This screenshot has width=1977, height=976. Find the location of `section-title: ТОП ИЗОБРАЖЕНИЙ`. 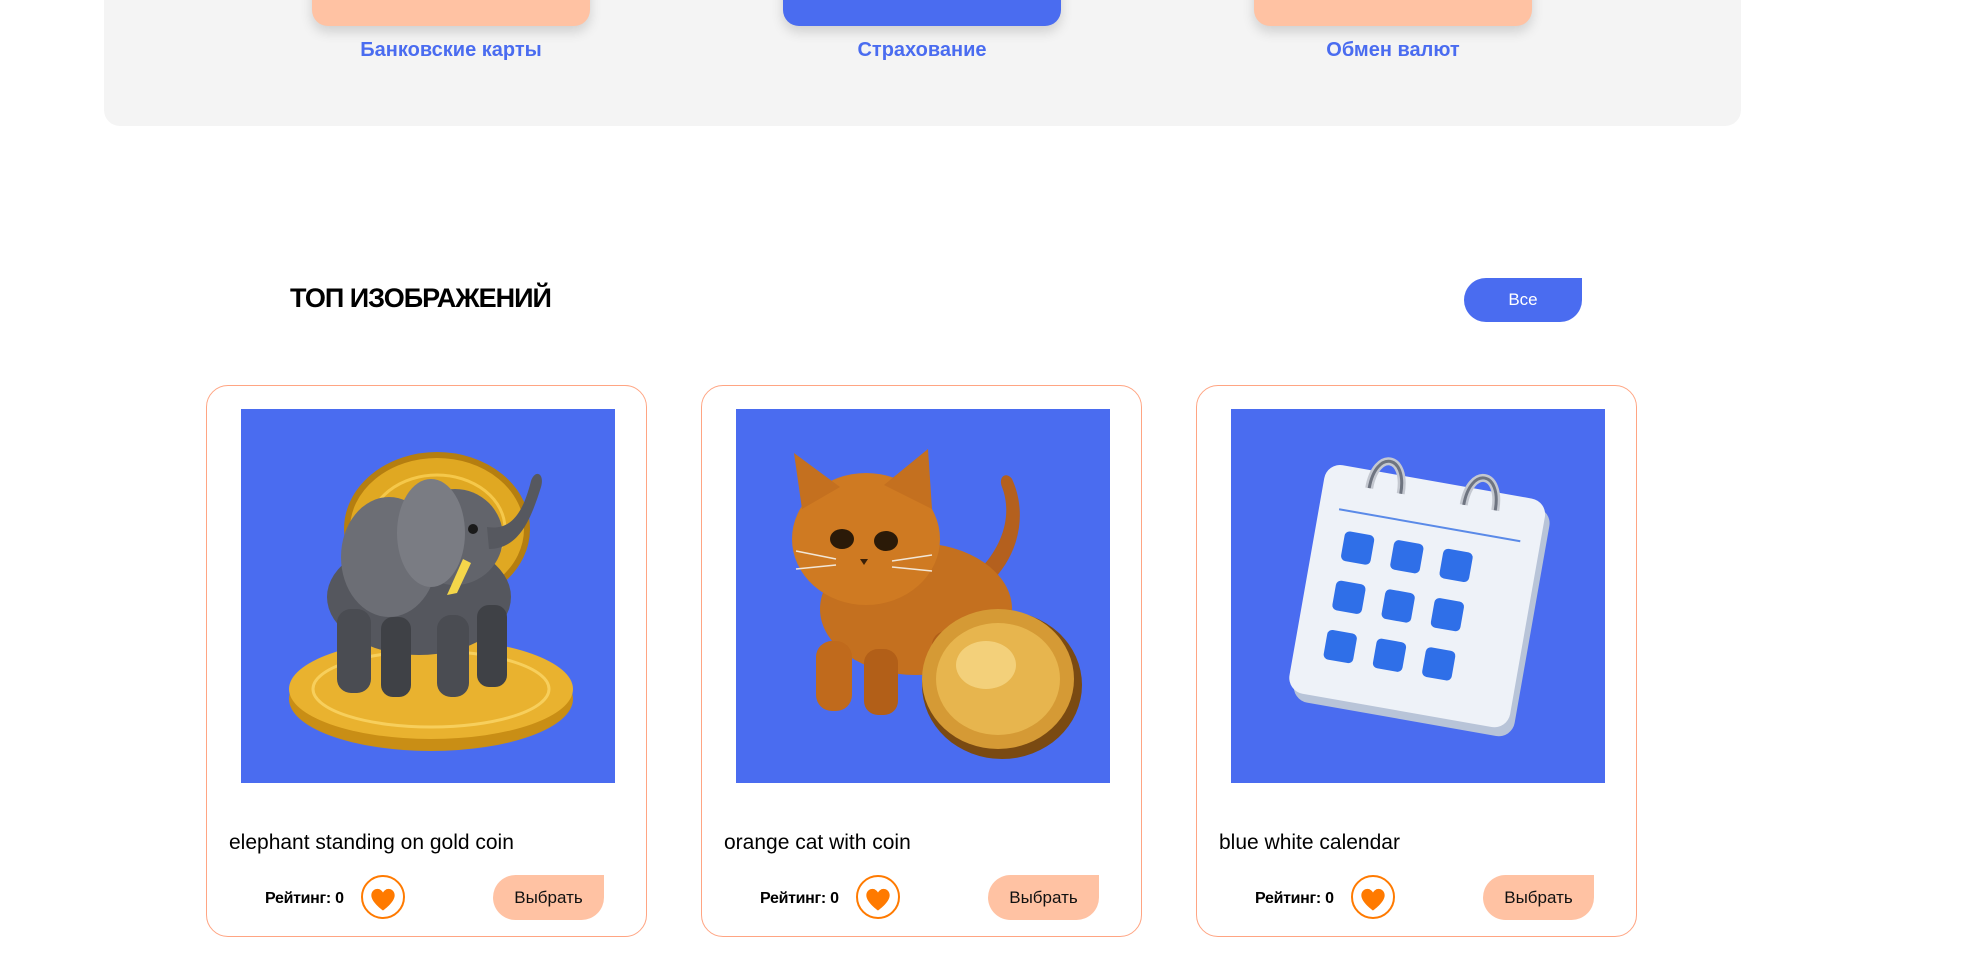

section-title: ТОП ИЗОБРАЖЕНИЙ is located at coordinates (421, 298).